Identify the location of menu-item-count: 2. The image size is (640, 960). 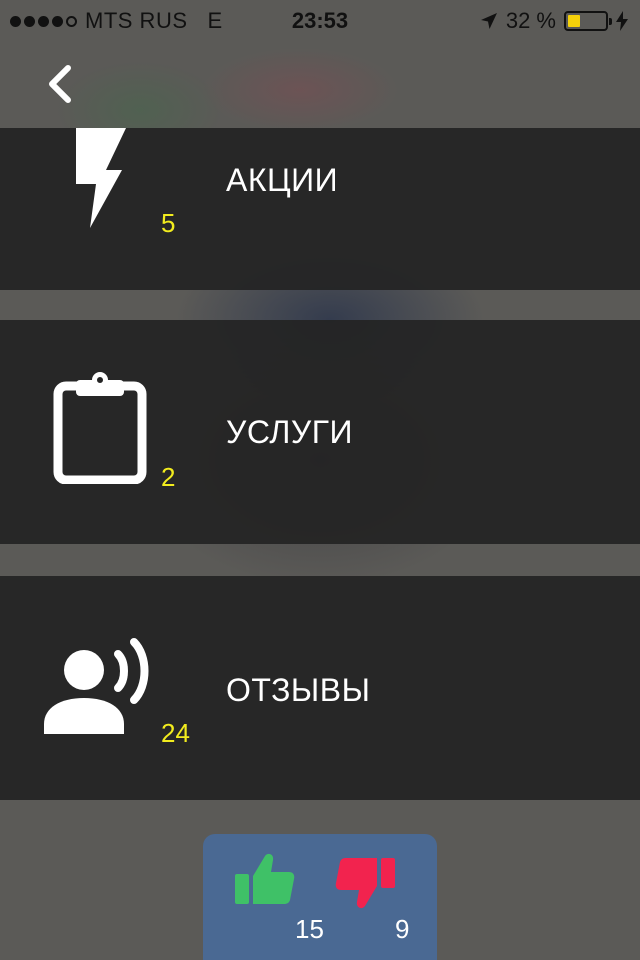
(168, 477).